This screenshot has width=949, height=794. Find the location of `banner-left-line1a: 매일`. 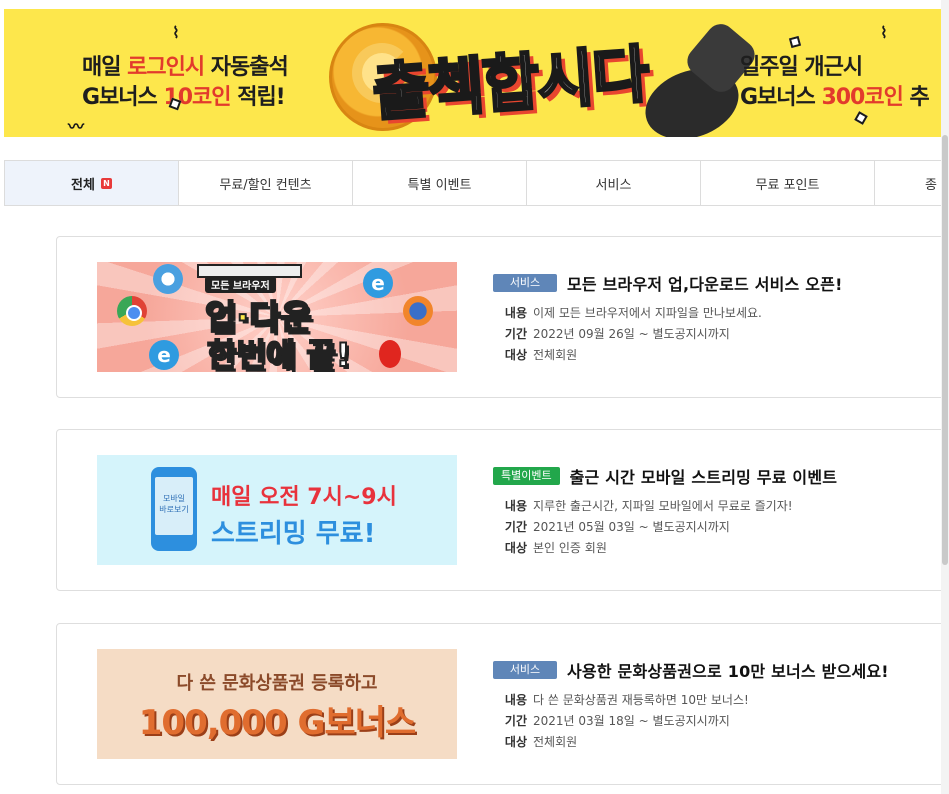

banner-left-line1a: 매일 is located at coordinates (105, 67).